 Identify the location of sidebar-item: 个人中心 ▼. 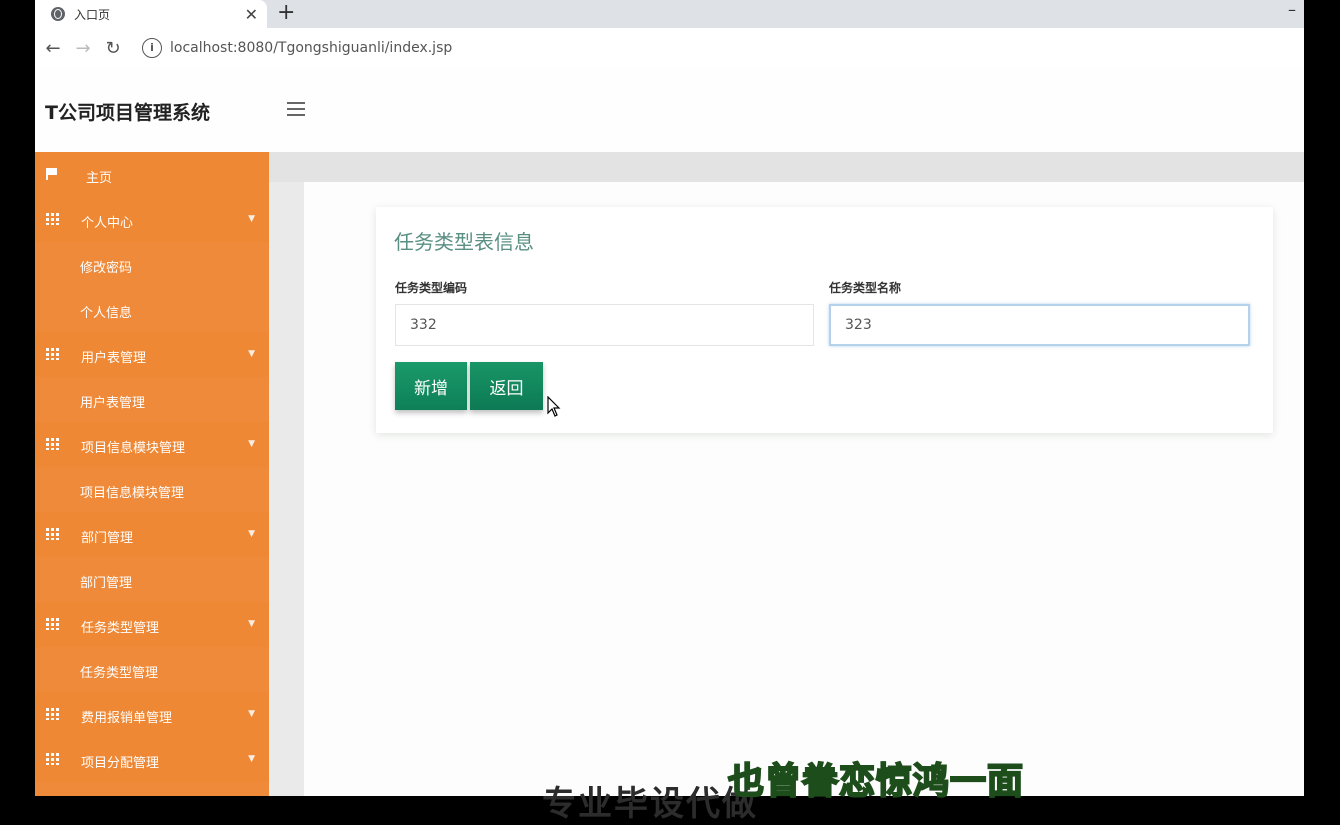
(152, 219).